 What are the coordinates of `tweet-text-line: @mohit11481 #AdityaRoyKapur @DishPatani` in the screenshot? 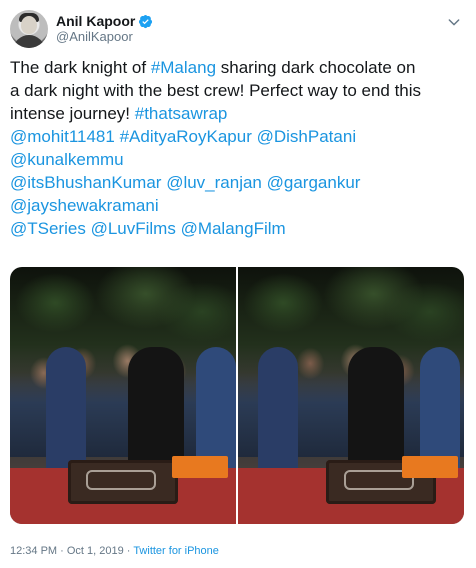 It's located at (240, 136).